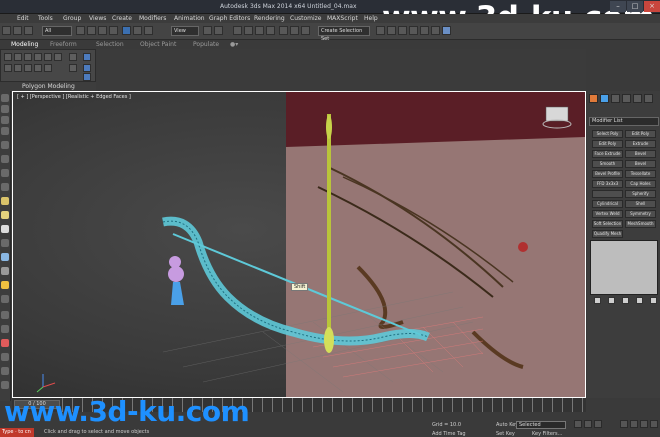 The height and width of the screenshot is (437, 660). Describe the element at coordinates (578, 424) in the screenshot. I see `play-back-icon` at that location.